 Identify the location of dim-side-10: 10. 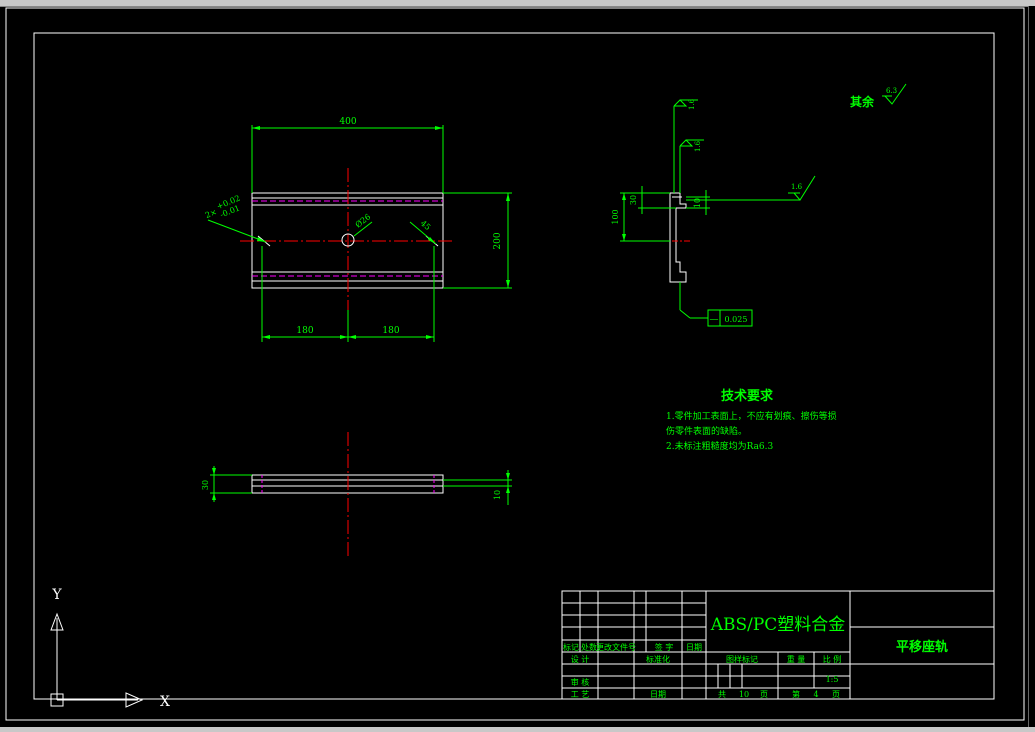
(697, 203).